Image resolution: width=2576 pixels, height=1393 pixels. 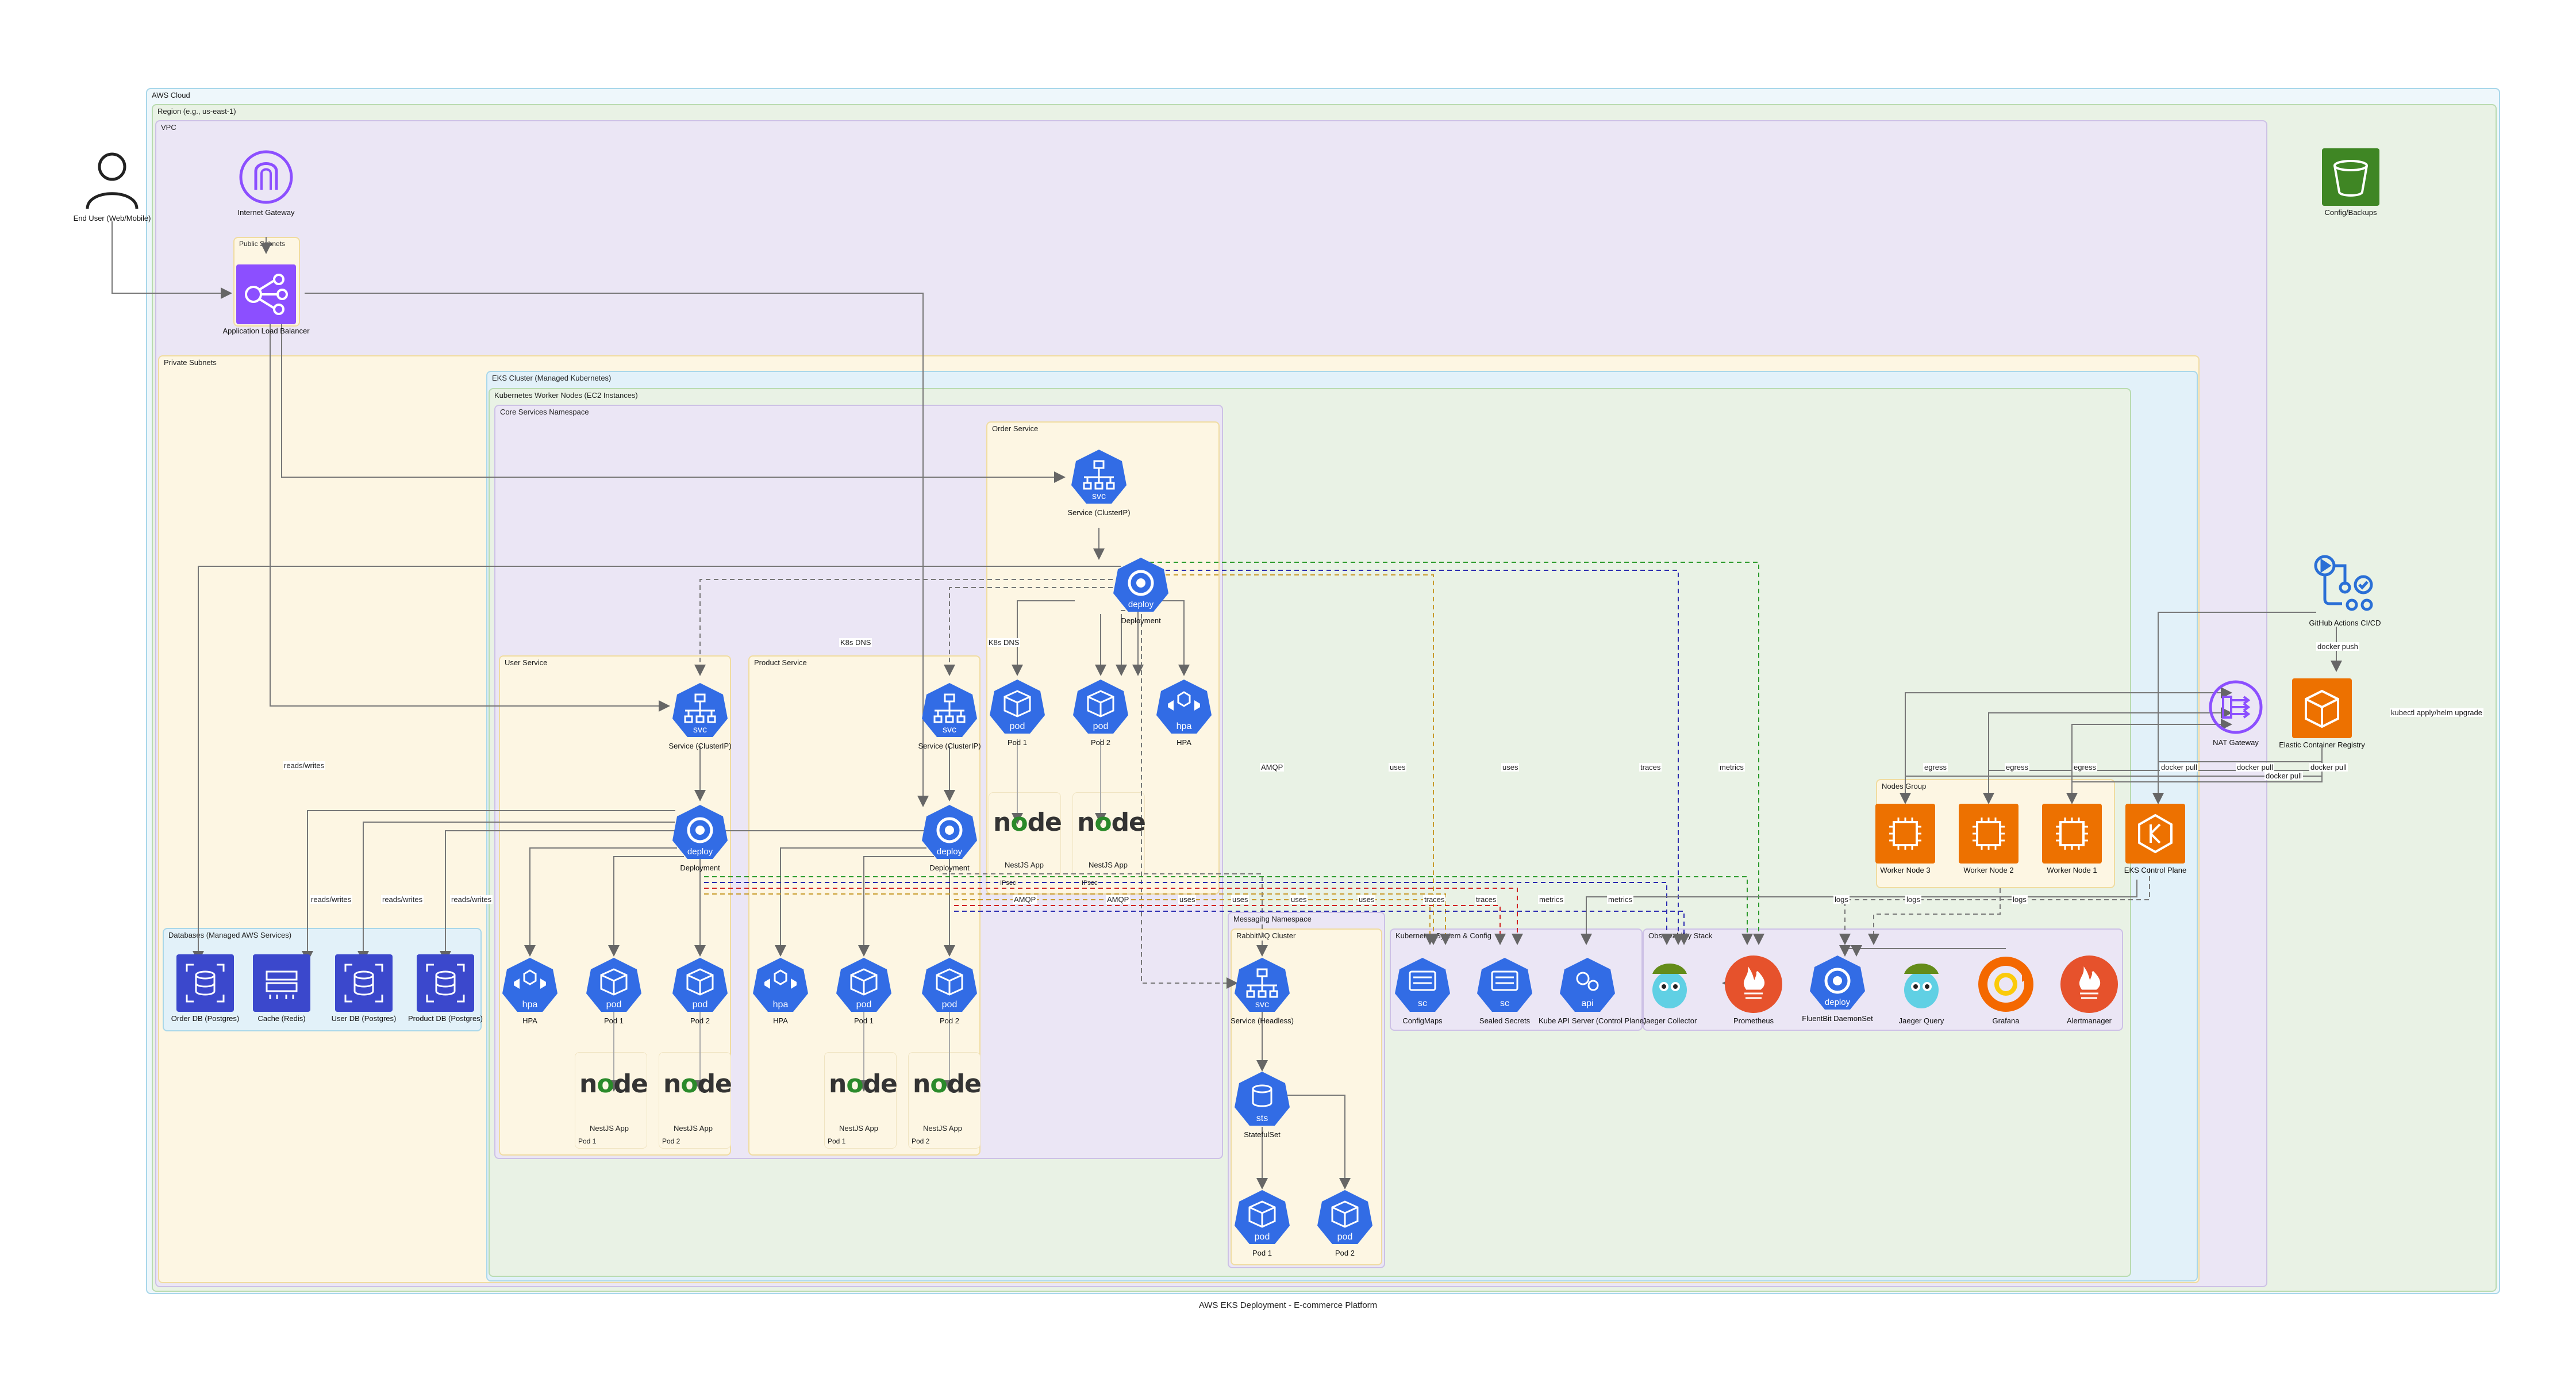 I want to click on product-service-svc: svc Service (ClusterIP), so click(x=949, y=716).